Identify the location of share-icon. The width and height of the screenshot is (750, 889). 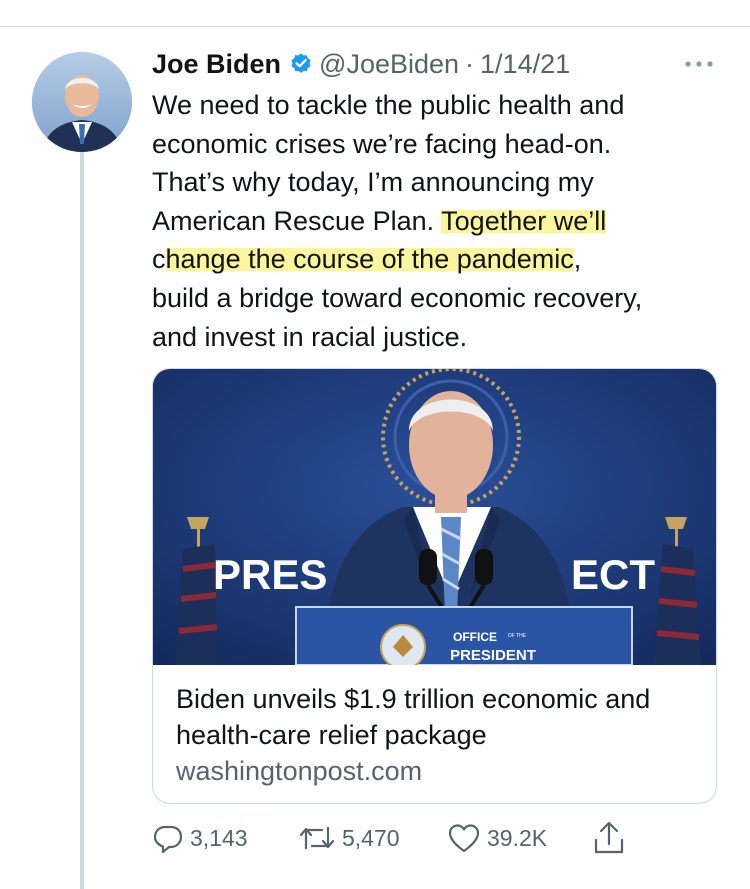
(609, 838).